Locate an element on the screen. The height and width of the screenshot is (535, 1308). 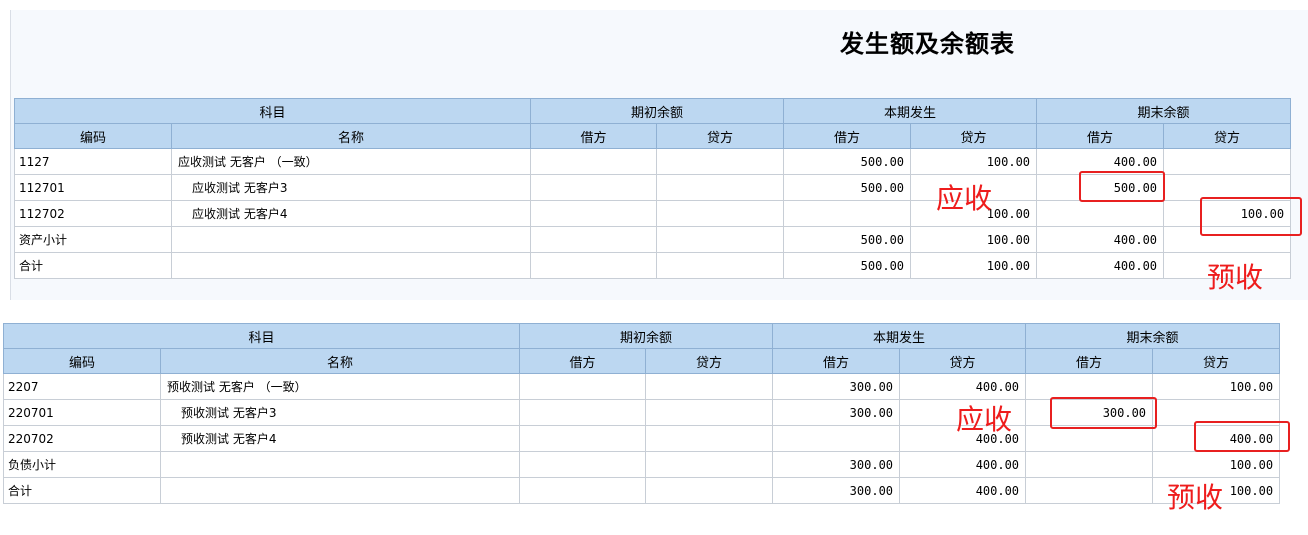
cell-name: 预收测试 无客户3 is located at coordinates (340, 412).